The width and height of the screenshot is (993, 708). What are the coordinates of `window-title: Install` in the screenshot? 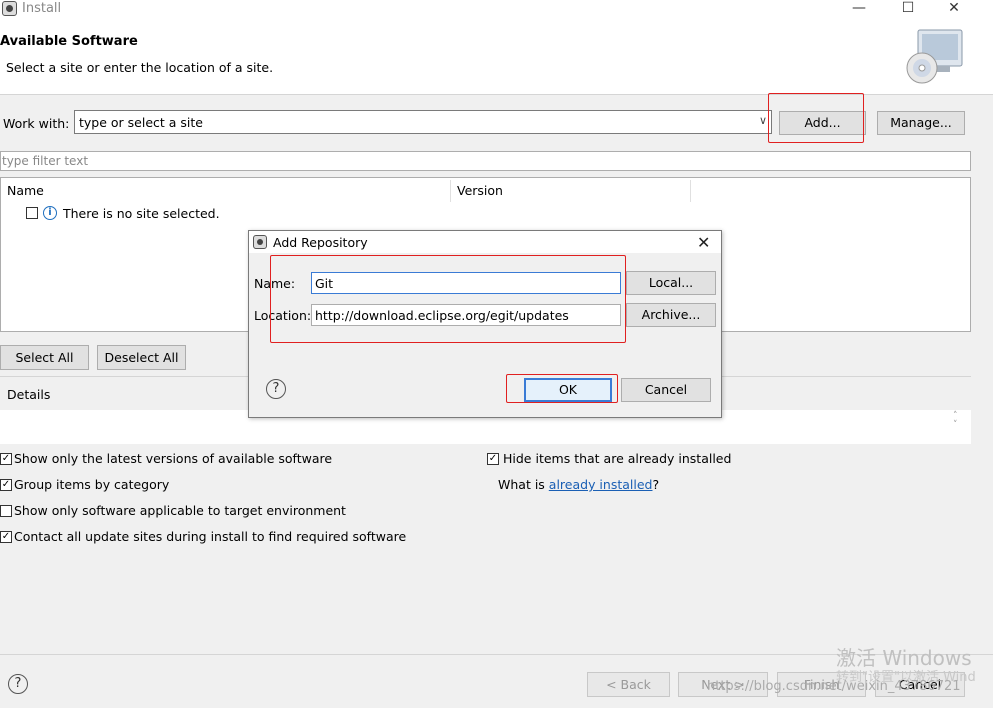 It's located at (42, 8).